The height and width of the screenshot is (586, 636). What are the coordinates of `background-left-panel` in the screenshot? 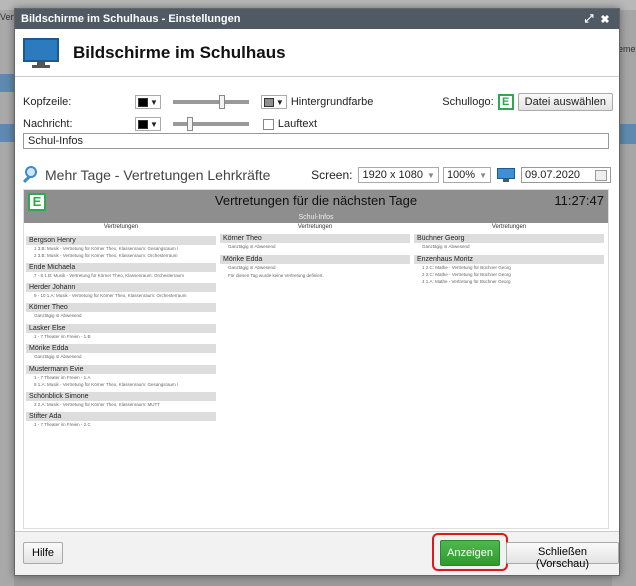 It's located at (7, 298).